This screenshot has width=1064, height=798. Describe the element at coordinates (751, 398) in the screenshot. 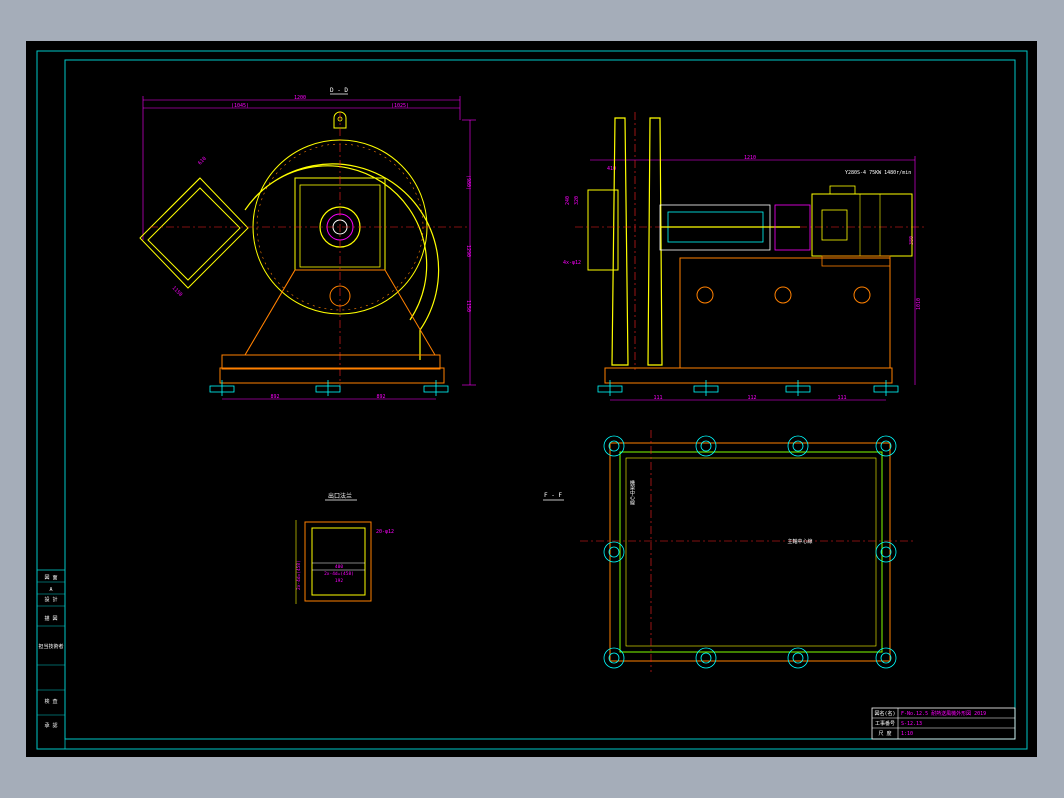

I see `svg-text: 112` at that location.